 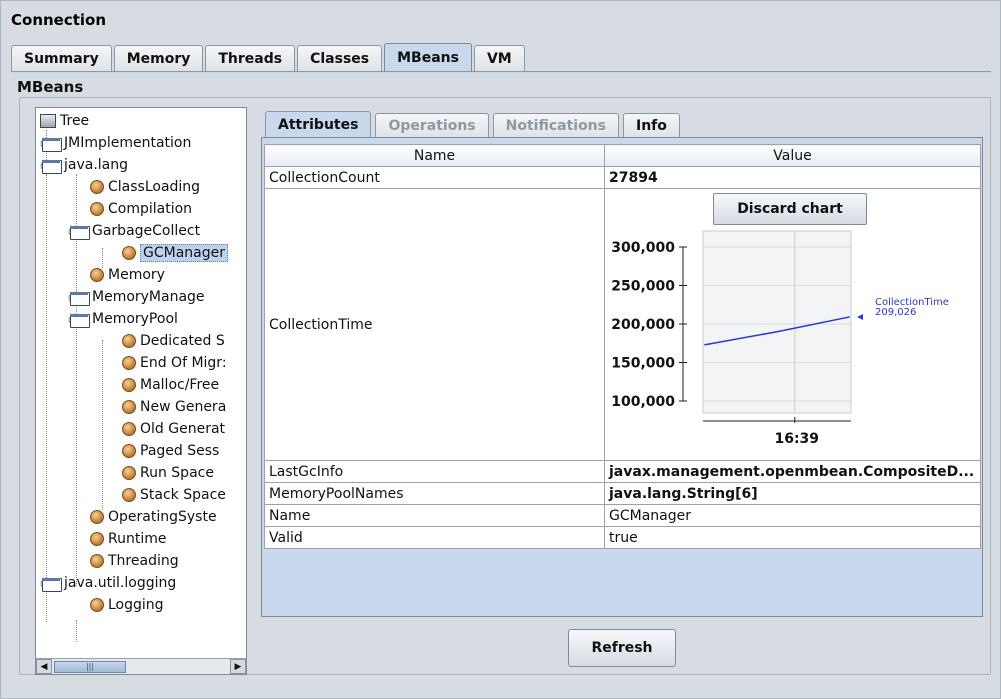 I want to click on tab-attributes: Attributes, so click(x=318, y=124).